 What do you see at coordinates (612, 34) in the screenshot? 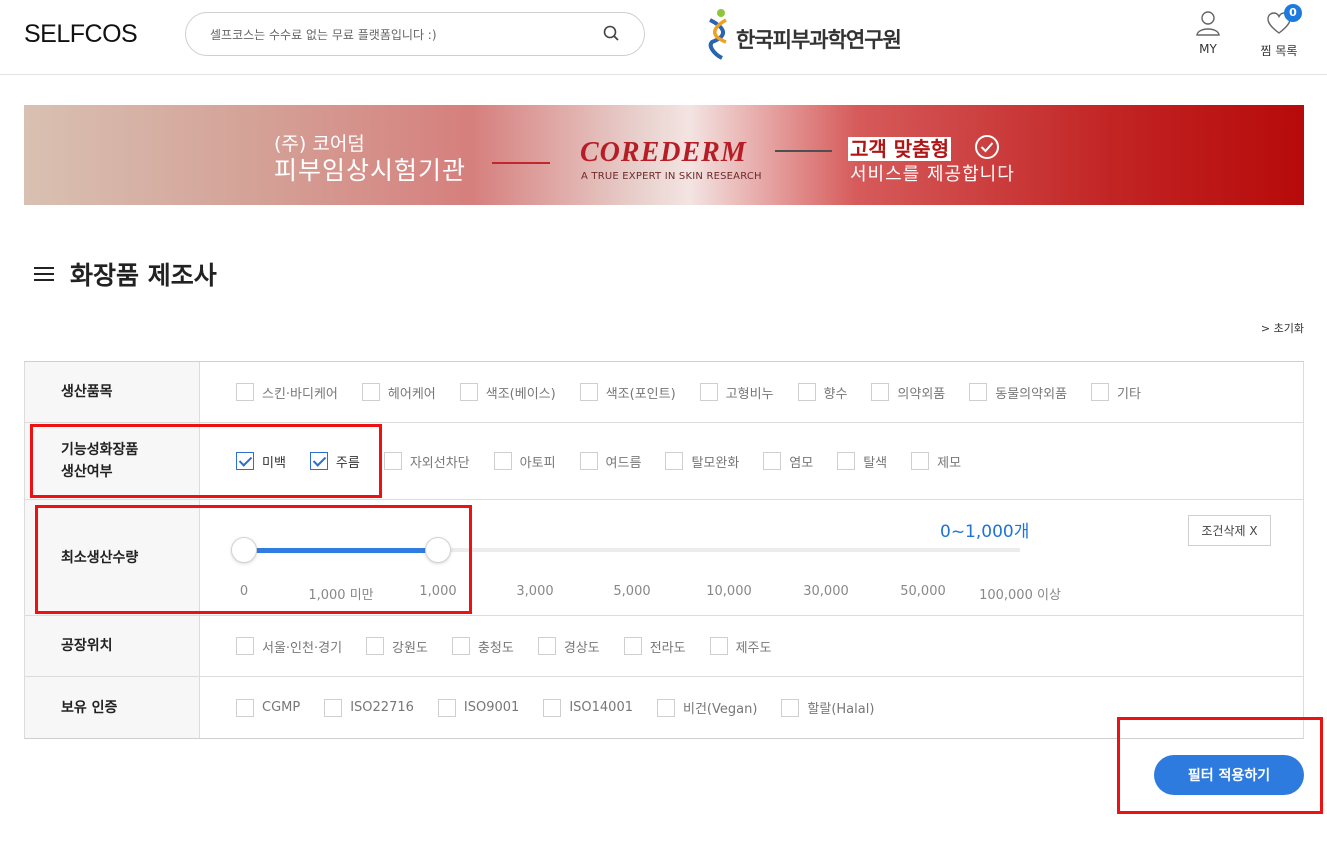
I see `search-icon` at bounding box center [612, 34].